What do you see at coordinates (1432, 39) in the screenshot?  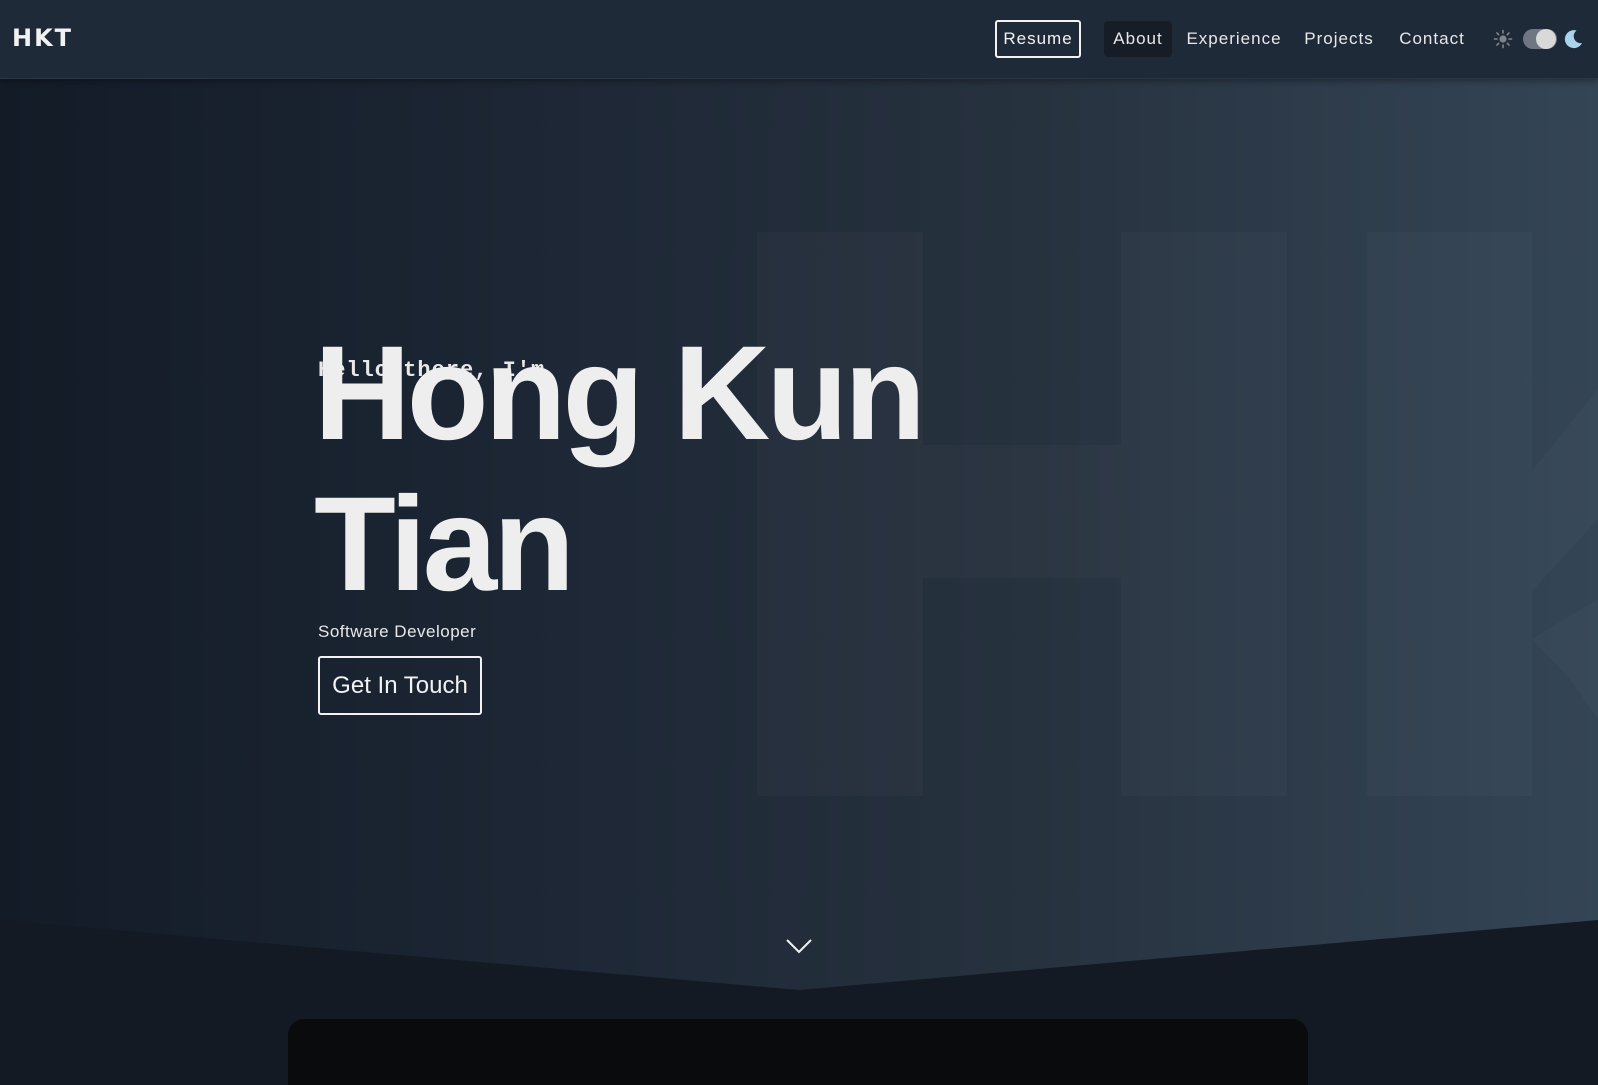 I see `nav-link-contact: Contact` at bounding box center [1432, 39].